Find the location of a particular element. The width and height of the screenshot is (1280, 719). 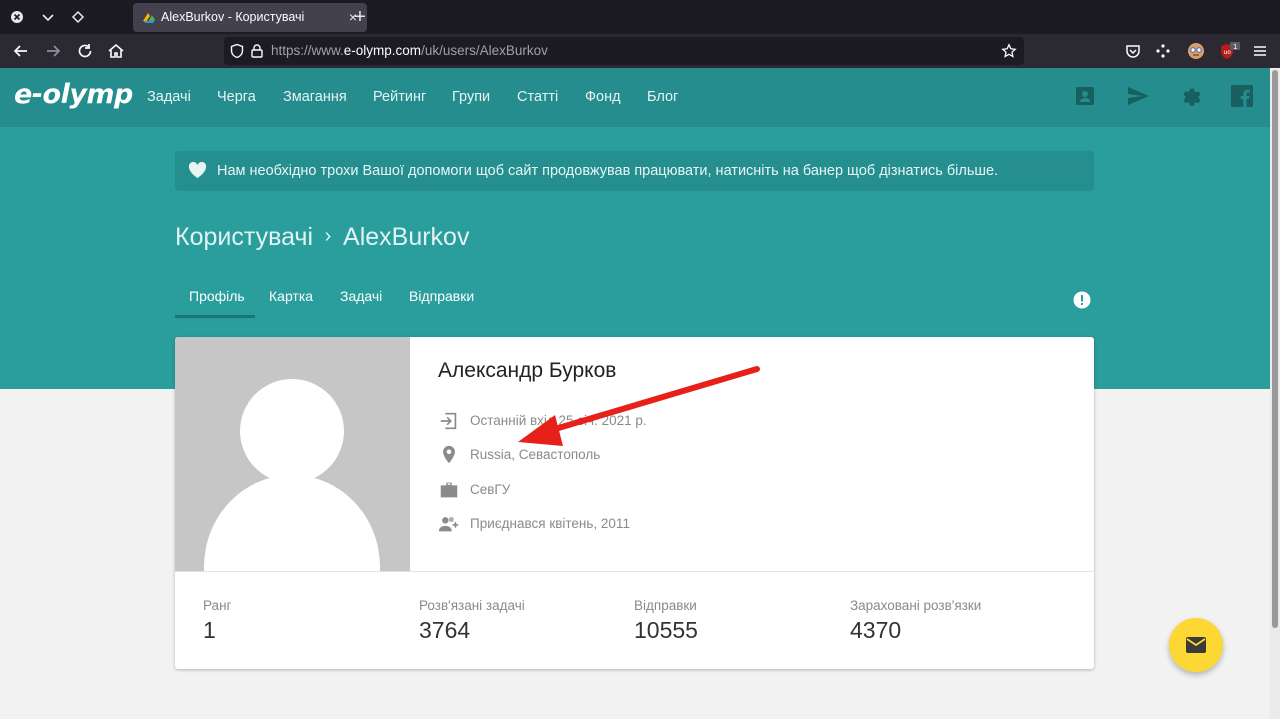

breadcrumb-users: Користувачі is located at coordinates (244, 237).